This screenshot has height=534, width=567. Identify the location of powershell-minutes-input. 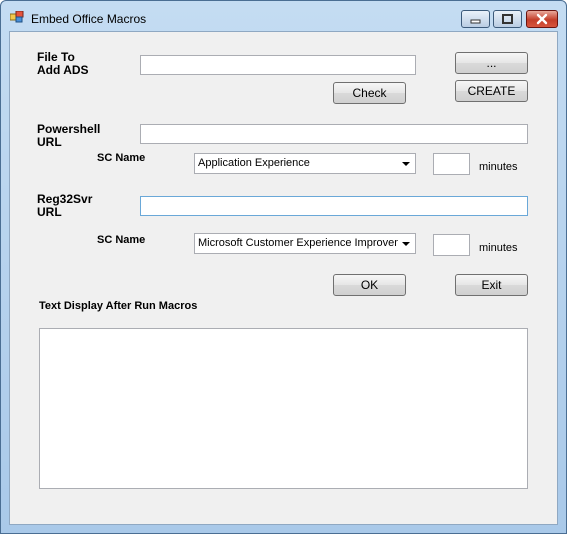
(451, 164).